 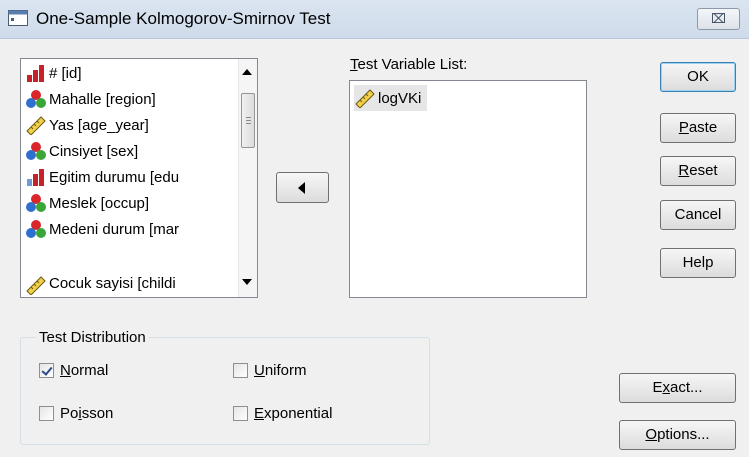 I want to click on close-icon: ⌧, so click(x=718, y=18).